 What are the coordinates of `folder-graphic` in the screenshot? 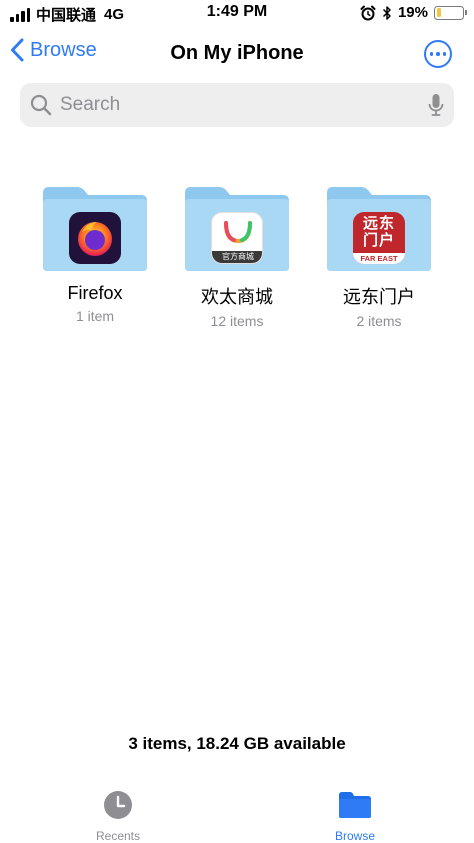 It's located at (95, 229).